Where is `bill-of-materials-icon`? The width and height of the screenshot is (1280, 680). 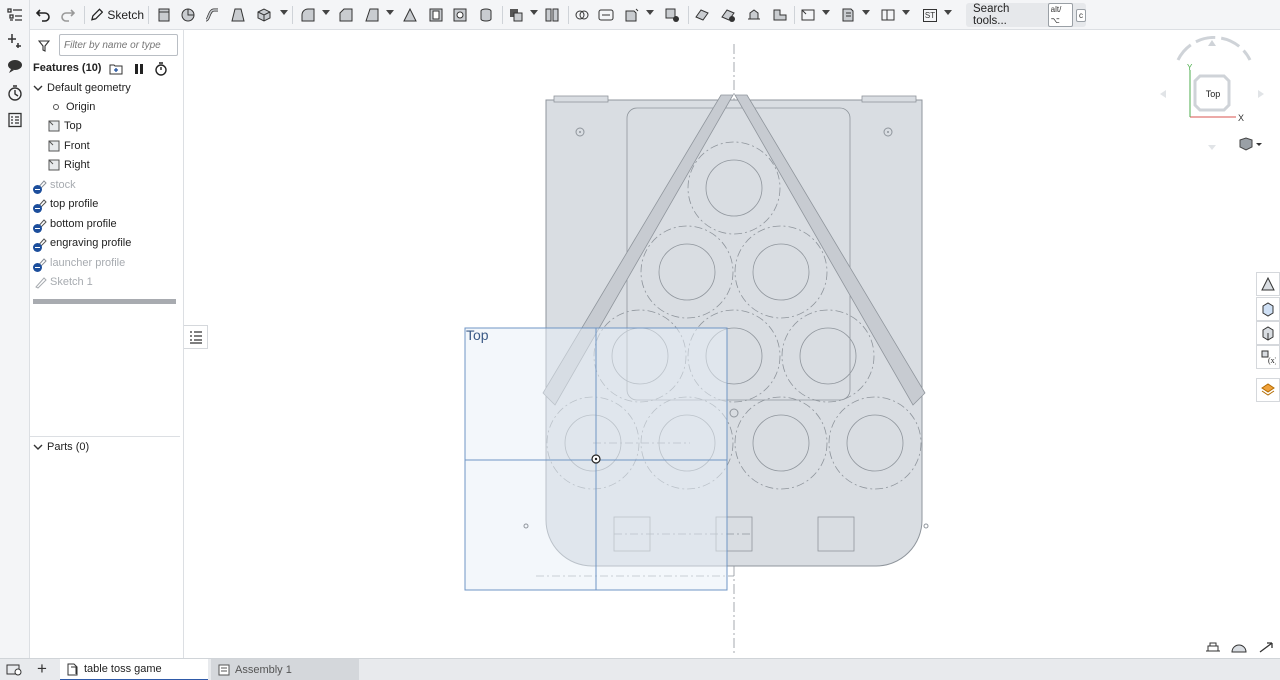
bill-of-materials-icon is located at coordinates (15, 120).